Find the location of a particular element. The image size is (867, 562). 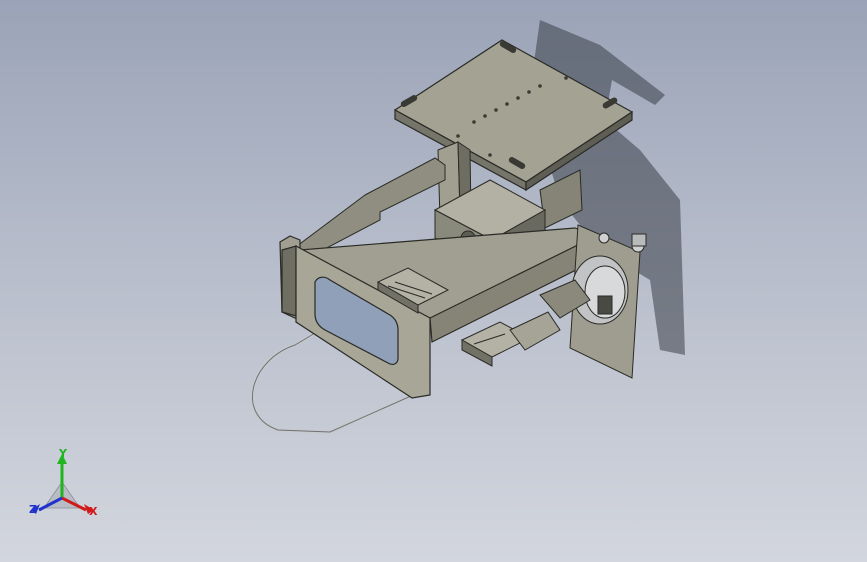

pneumatic-fitting is located at coordinates (639, 240).